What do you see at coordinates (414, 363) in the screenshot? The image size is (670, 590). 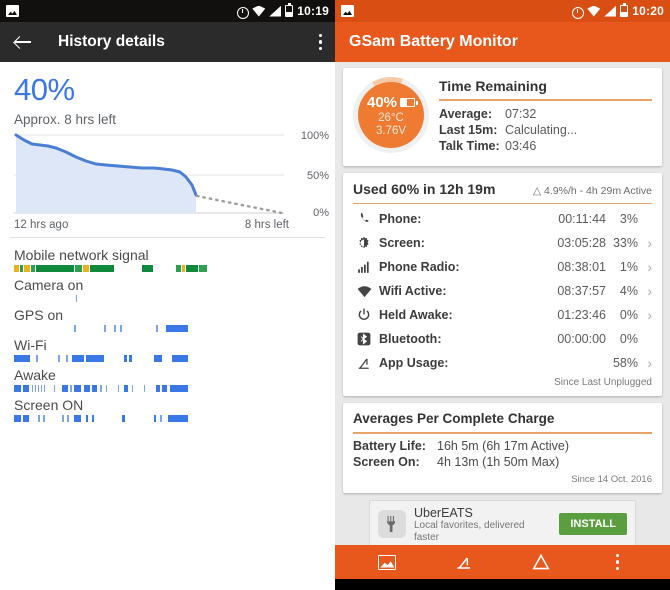 I see `row-name: App Usage:` at bounding box center [414, 363].